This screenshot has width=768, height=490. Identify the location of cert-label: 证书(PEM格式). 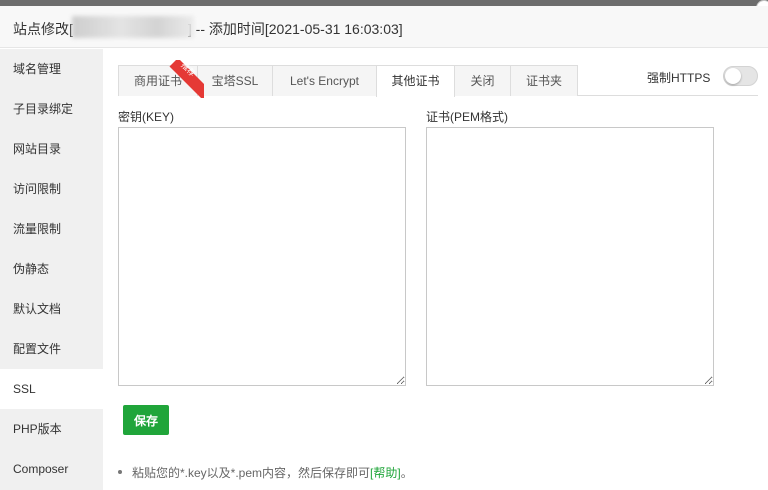
(467, 117).